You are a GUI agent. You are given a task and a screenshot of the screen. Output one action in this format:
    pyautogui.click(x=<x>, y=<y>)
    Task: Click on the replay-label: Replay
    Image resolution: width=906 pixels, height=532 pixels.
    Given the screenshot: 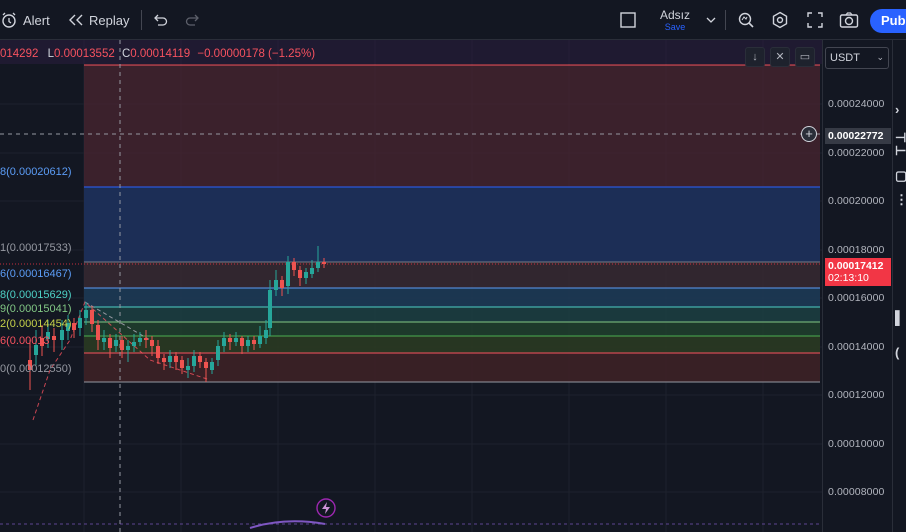 What is the action you would take?
    pyautogui.click(x=109, y=20)
    